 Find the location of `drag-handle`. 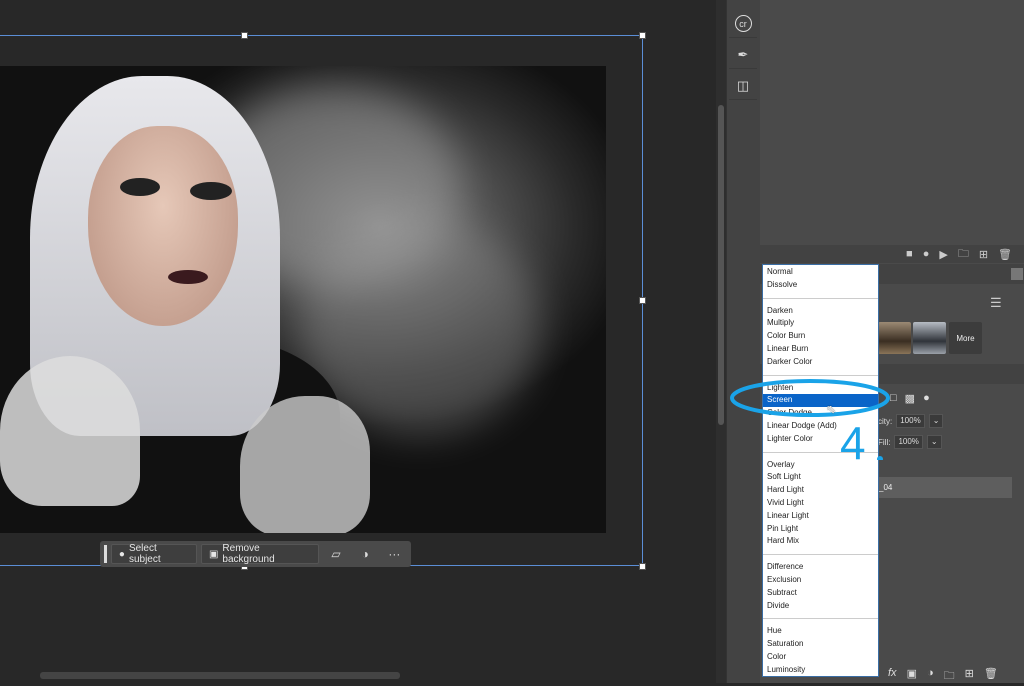

drag-handle is located at coordinates (105, 554).